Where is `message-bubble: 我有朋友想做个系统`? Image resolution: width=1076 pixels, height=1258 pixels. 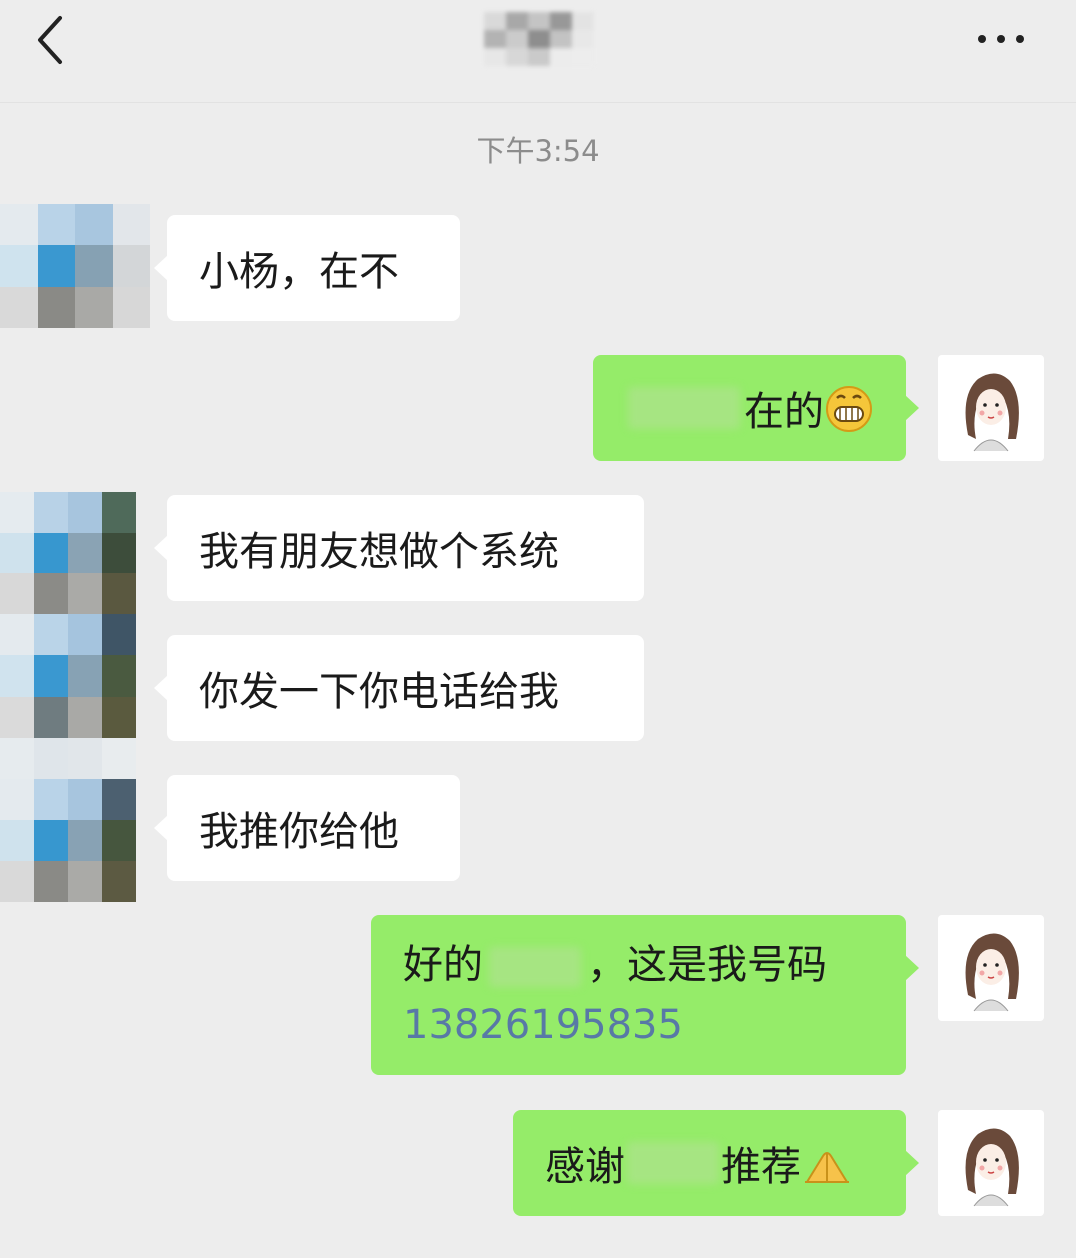
message-bubble: 我有朋友想做个系统 is located at coordinates (399, 548).